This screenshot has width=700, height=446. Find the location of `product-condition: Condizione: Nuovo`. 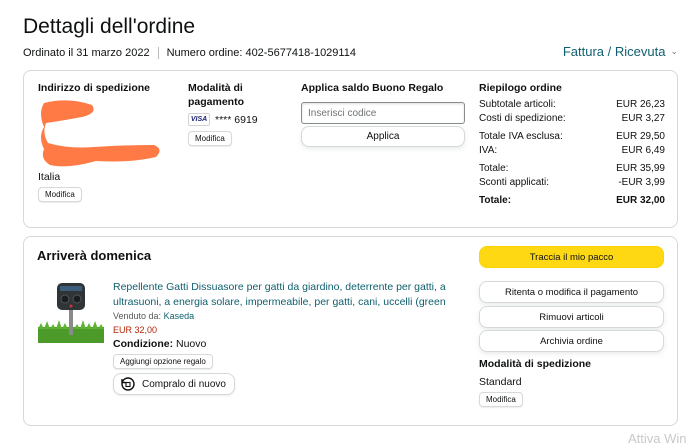

product-condition: Condizione: Nuovo is located at coordinates (159, 344).